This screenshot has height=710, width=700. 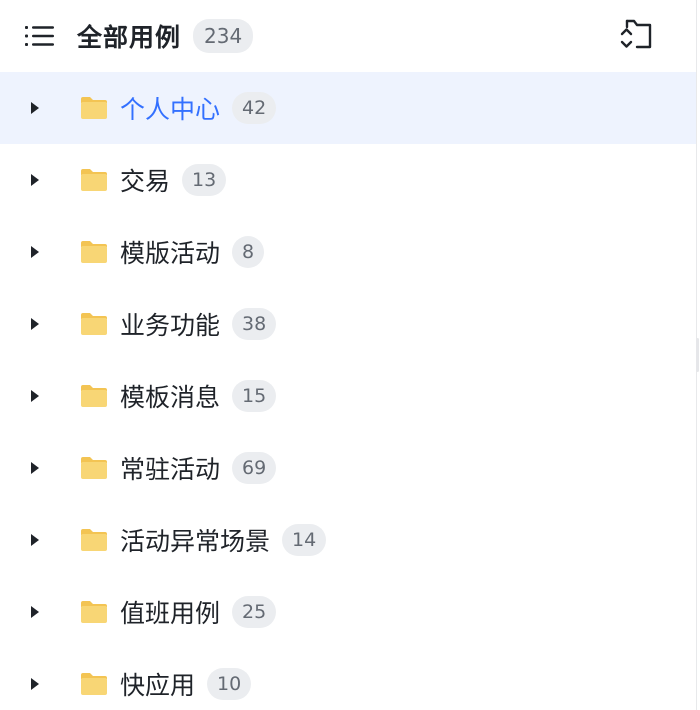 What do you see at coordinates (145, 181) in the screenshot?
I see `folder-name: 交易` at bounding box center [145, 181].